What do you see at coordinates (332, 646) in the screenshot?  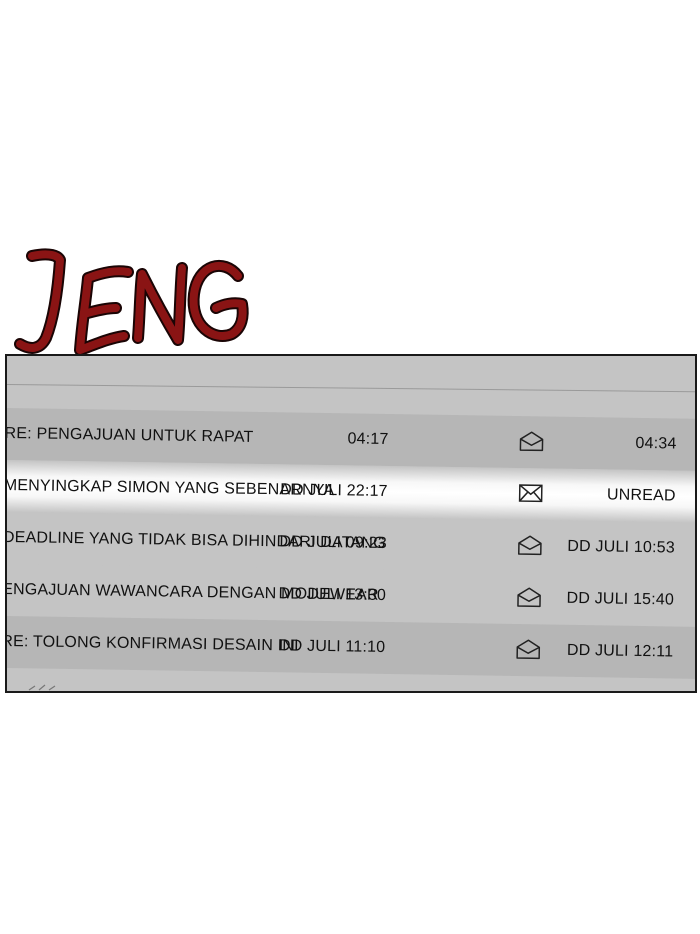 I see `email-sent-time: DD JULI 11:10` at bounding box center [332, 646].